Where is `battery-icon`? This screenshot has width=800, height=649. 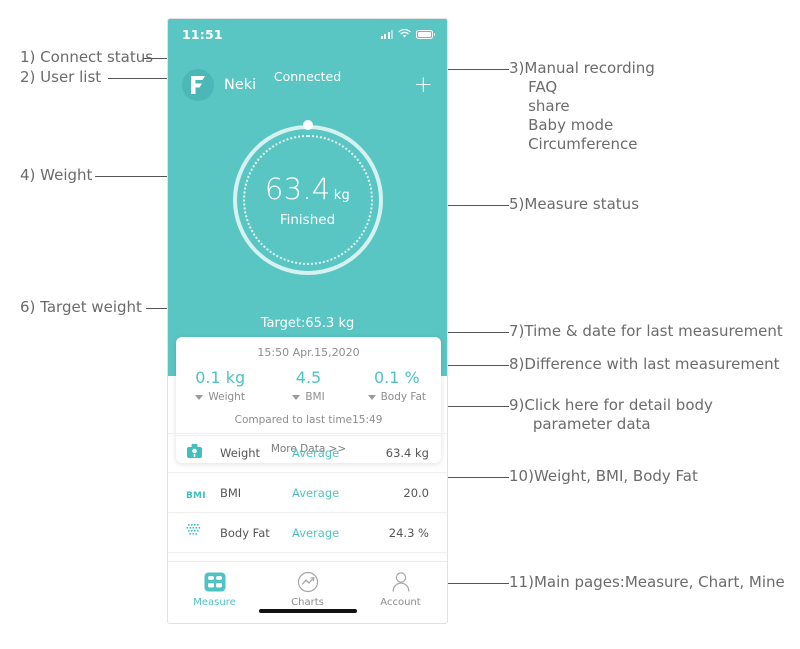 battery-icon is located at coordinates (425, 34).